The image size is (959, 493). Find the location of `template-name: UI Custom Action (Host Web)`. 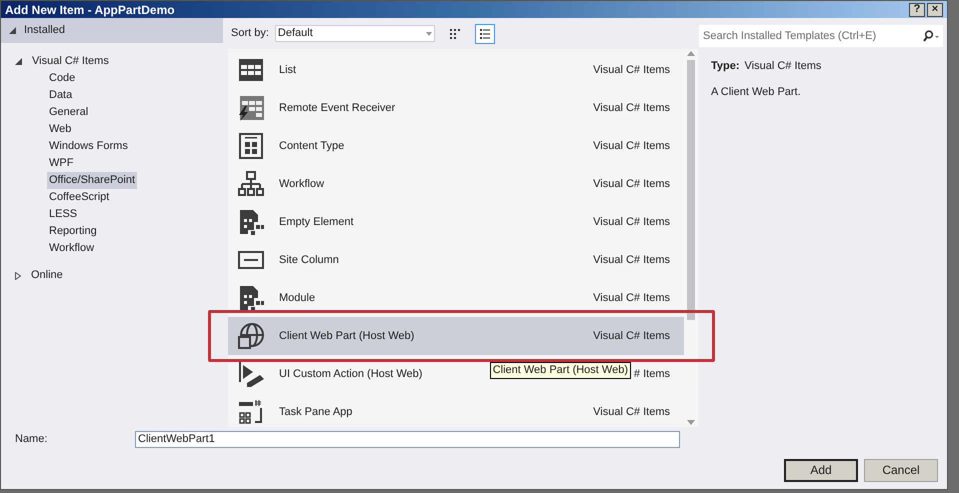

template-name: UI Custom Action (Host Web) is located at coordinates (350, 374).